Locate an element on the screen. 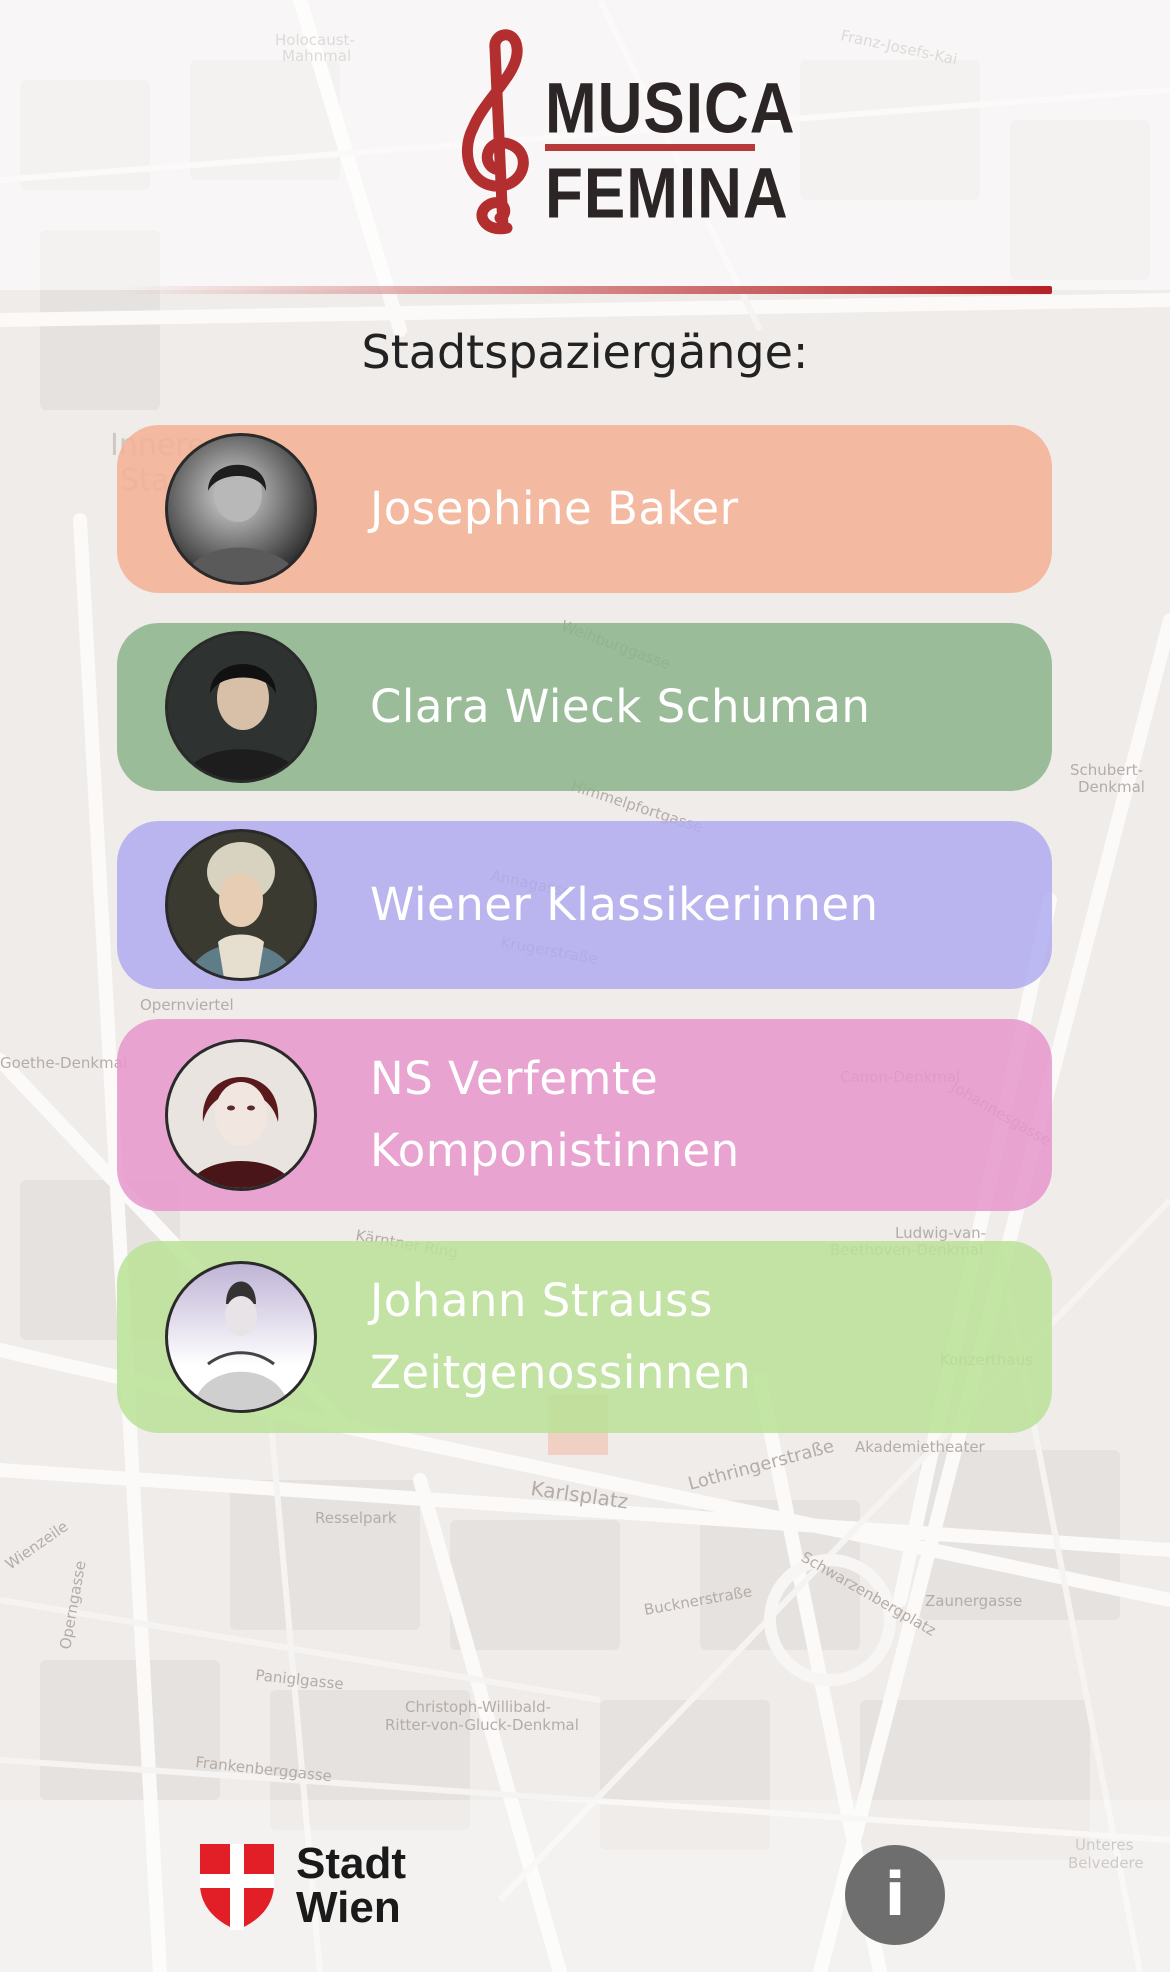  svg-text: Schubert- is located at coordinates (1106, 770).